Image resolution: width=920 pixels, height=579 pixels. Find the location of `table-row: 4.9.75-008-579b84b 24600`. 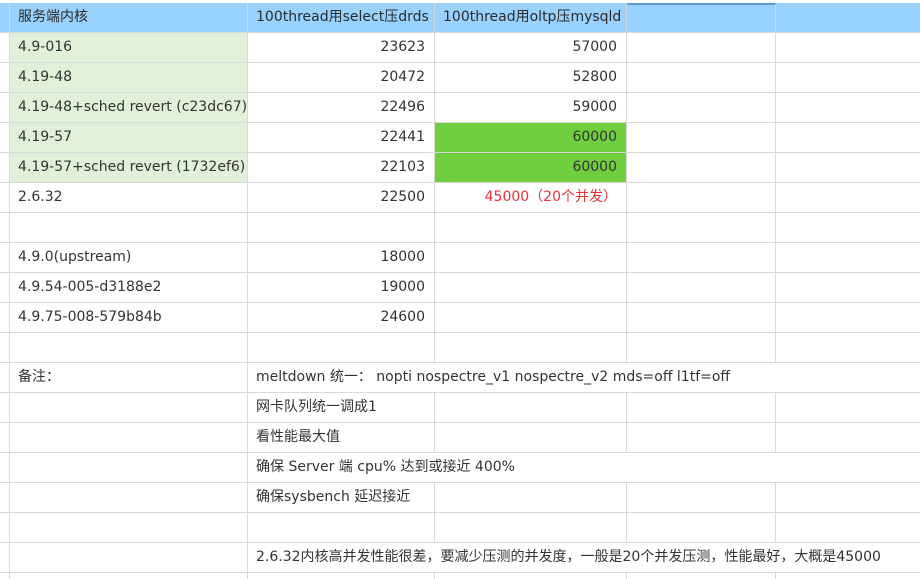

table-row: 4.9.75-008-579b84b 24600 is located at coordinates (460, 318).